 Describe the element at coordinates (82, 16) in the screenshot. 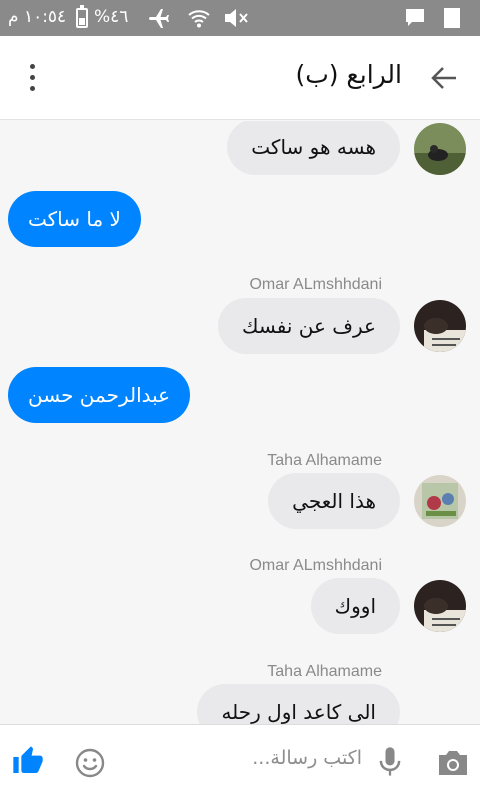

I see `battery-icon` at that location.